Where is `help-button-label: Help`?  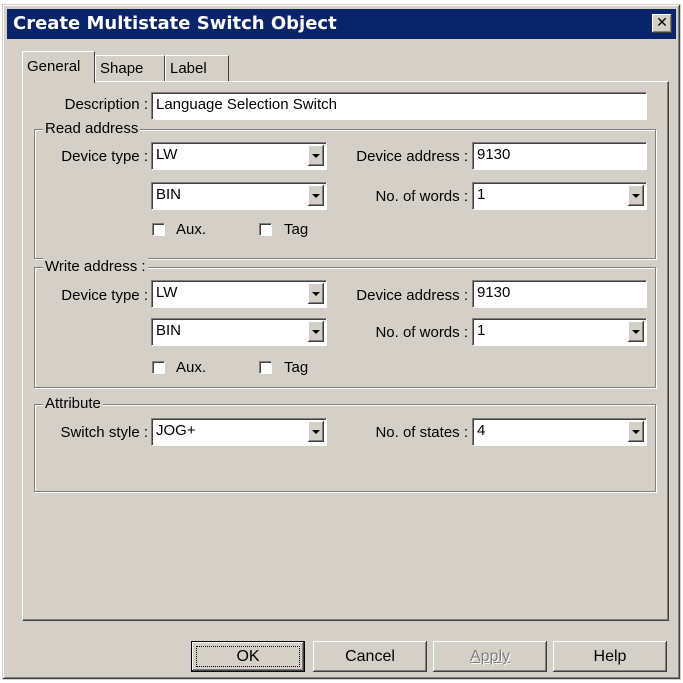 help-button-label: Help is located at coordinates (610, 656).